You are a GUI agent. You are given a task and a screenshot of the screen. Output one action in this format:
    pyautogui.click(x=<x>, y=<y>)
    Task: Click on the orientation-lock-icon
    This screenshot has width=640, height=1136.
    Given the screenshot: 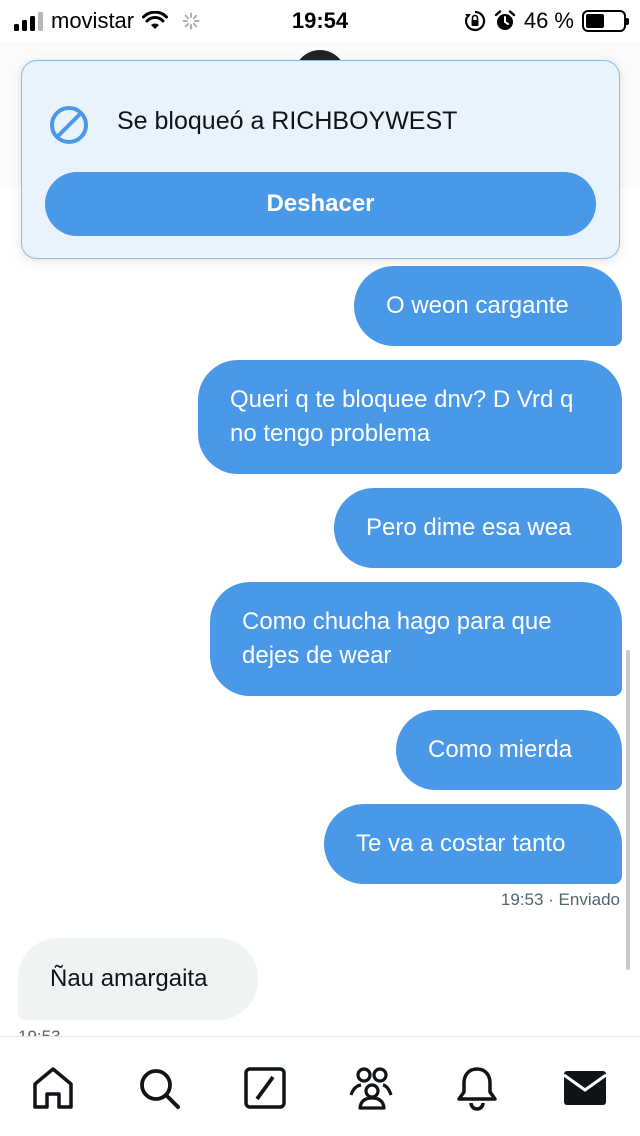 What is the action you would take?
    pyautogui.click(x=474, y=21)
    